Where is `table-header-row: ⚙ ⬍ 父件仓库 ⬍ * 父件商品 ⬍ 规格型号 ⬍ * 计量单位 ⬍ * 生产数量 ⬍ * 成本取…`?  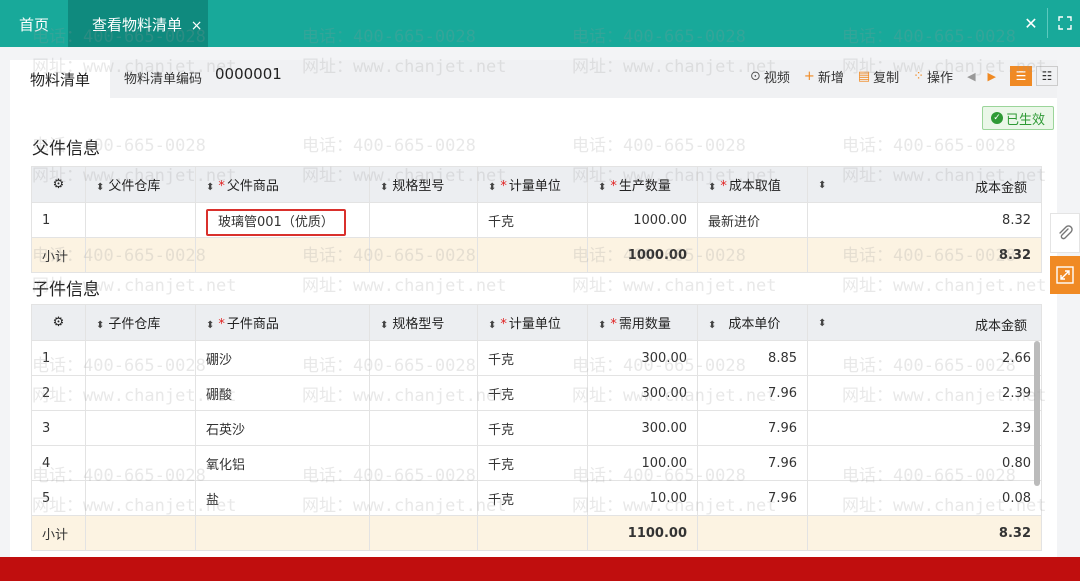
table-header-row: ⚙ ⬍ 父件仓库 ⬍ * 父件商品 ⬍ 规格型号 ⬍ * 计量单位 ⬍ * 生产数量 ⬍ * 成本取… is located at coordinates (536, 184).